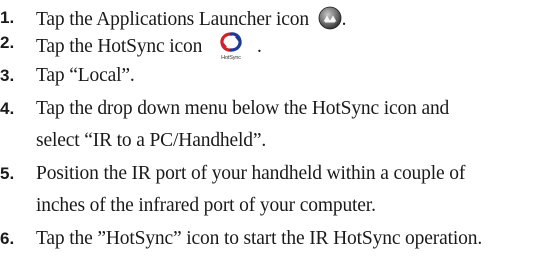 The image size is (560, 273). I want to click on applications-launcher-icon, so click(330, 18).